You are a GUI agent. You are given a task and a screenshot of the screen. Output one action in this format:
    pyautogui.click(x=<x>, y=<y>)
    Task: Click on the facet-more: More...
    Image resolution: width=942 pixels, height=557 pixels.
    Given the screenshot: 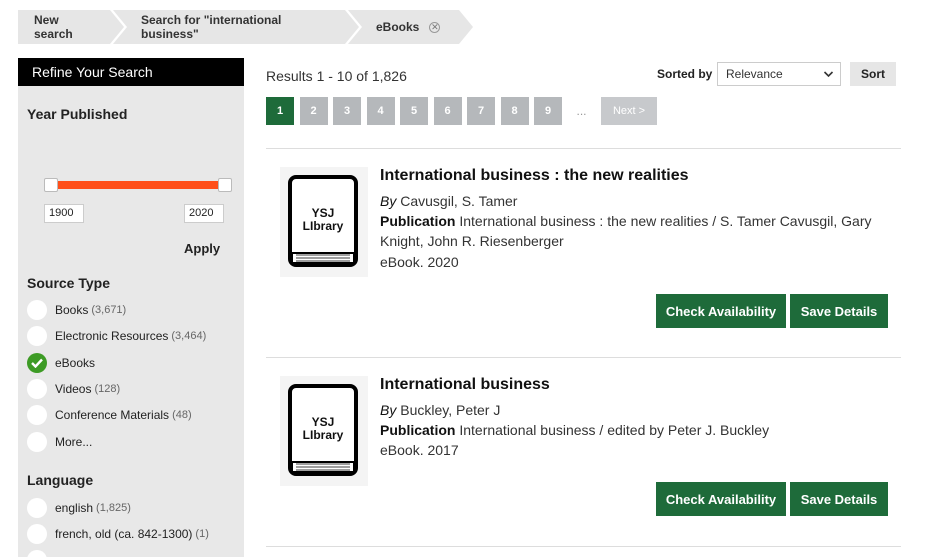 What is the action you would take?
    pyautogui.click(x=59, y=442)
    